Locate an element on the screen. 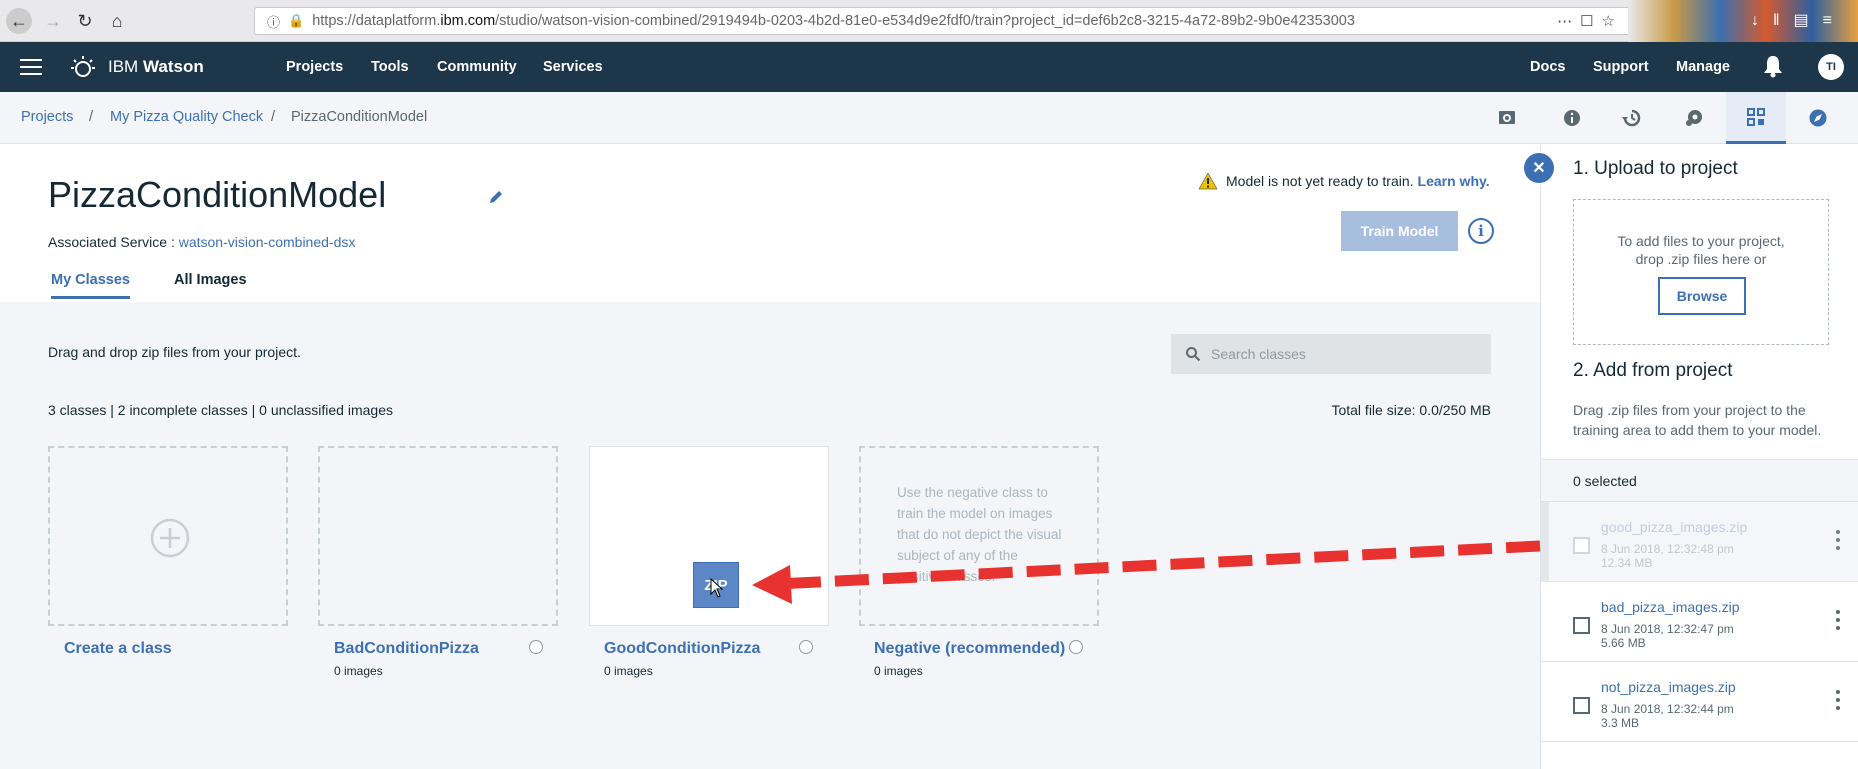 This screenshot has width=1858, height=769. nav-manage: Manage is located at coordinates (1703, 67).